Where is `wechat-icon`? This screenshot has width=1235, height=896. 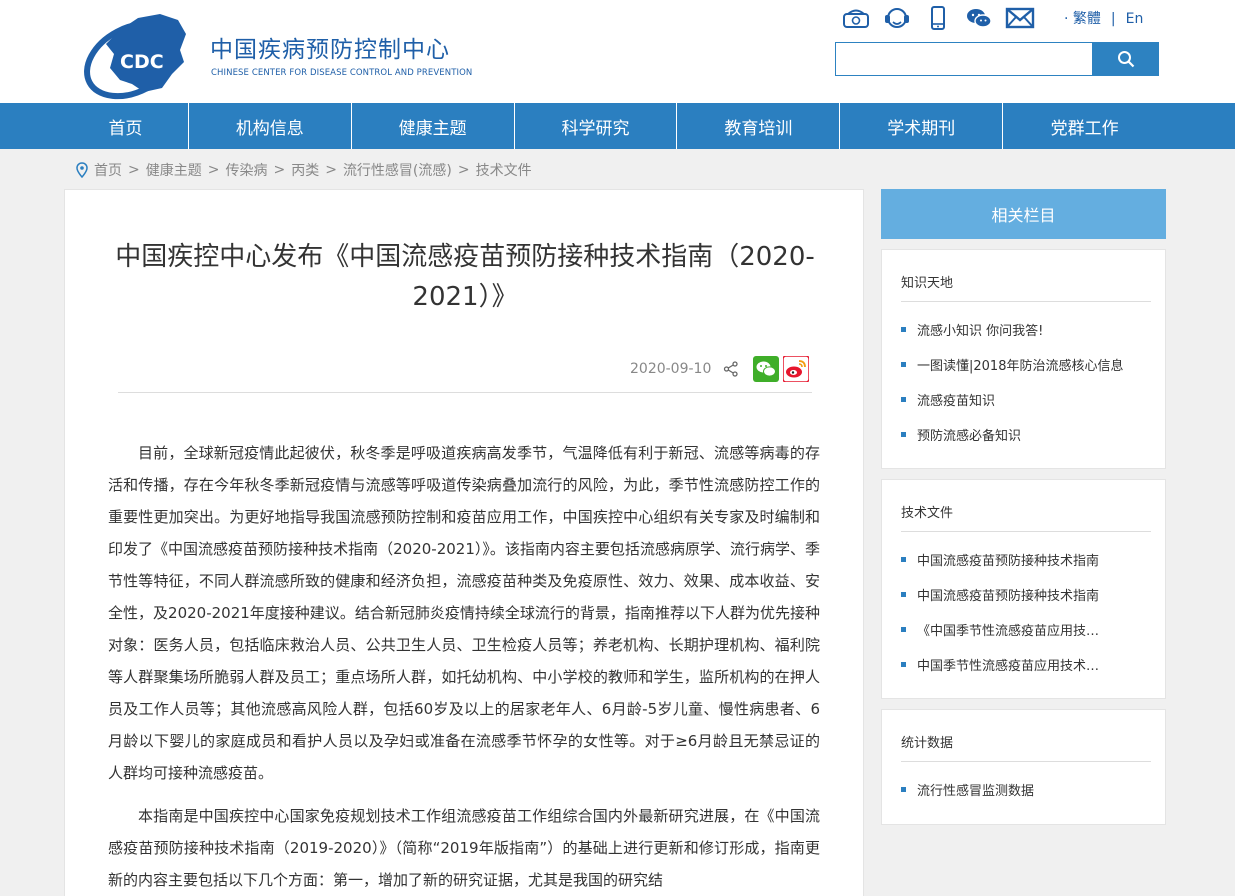 wechat-icon is located at coordinates (979, 18).